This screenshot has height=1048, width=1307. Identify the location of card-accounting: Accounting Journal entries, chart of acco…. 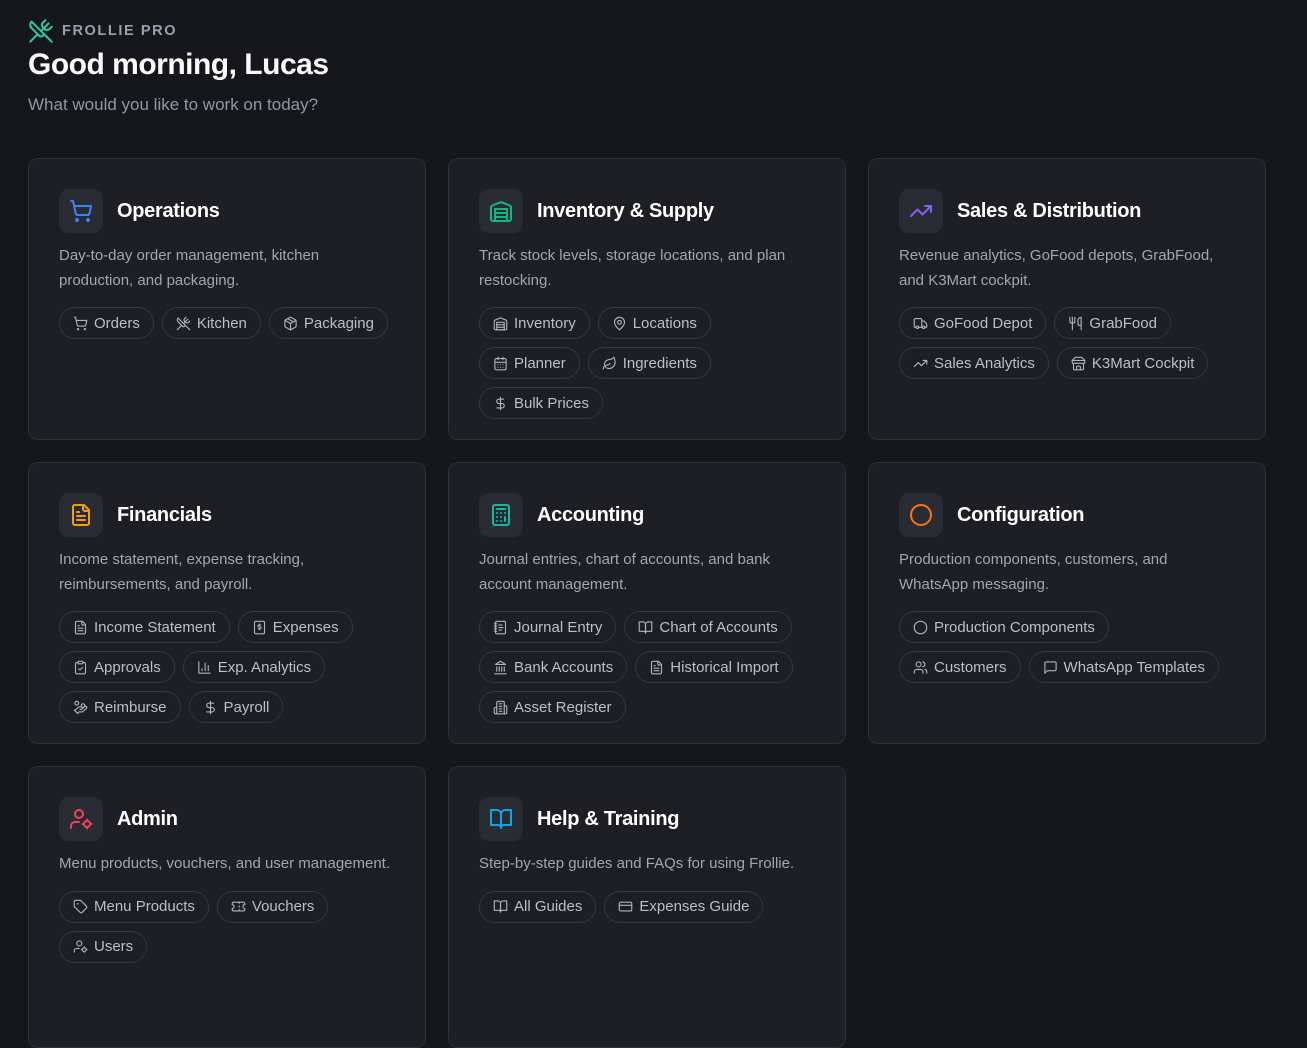
(647, 603).